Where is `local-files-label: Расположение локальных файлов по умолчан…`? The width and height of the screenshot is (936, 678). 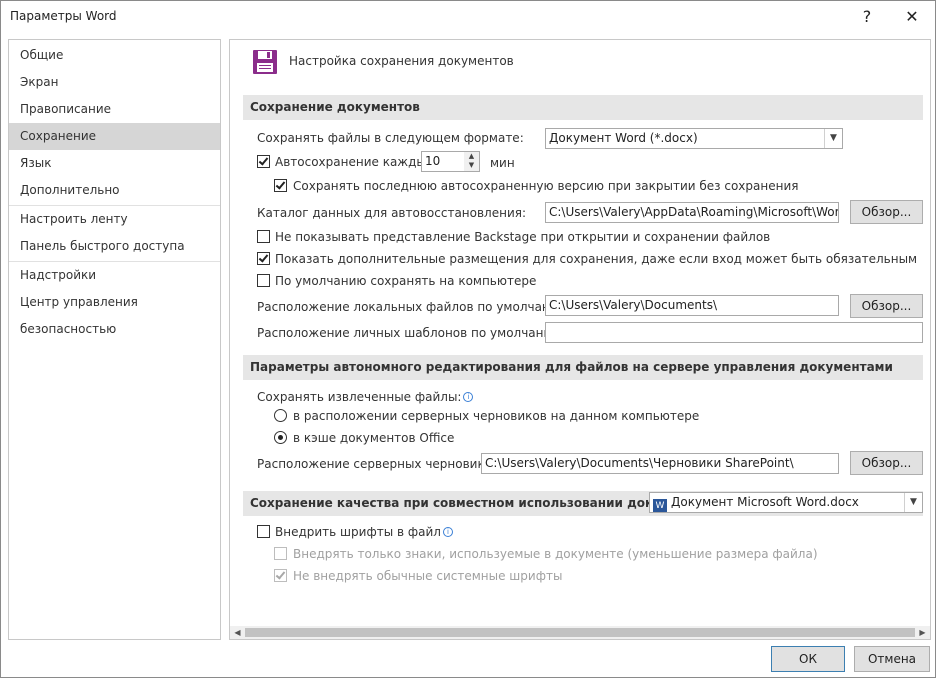 local-files-label: Расположение локальных файлов по умолчан… is located at coordinates (414, 307).